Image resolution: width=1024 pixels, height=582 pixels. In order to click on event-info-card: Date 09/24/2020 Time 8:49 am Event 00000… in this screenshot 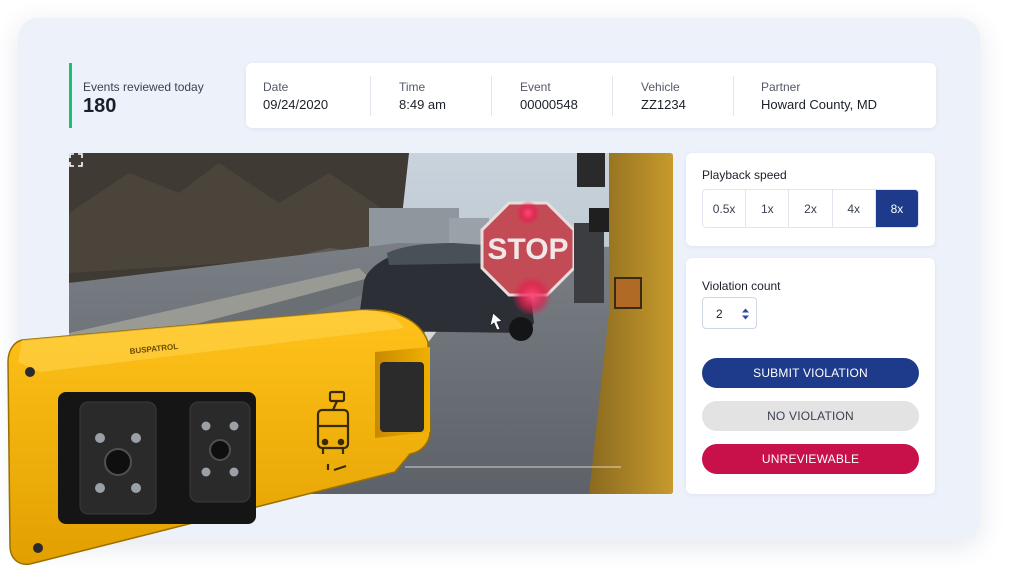, I will do `click(591, 95)`.